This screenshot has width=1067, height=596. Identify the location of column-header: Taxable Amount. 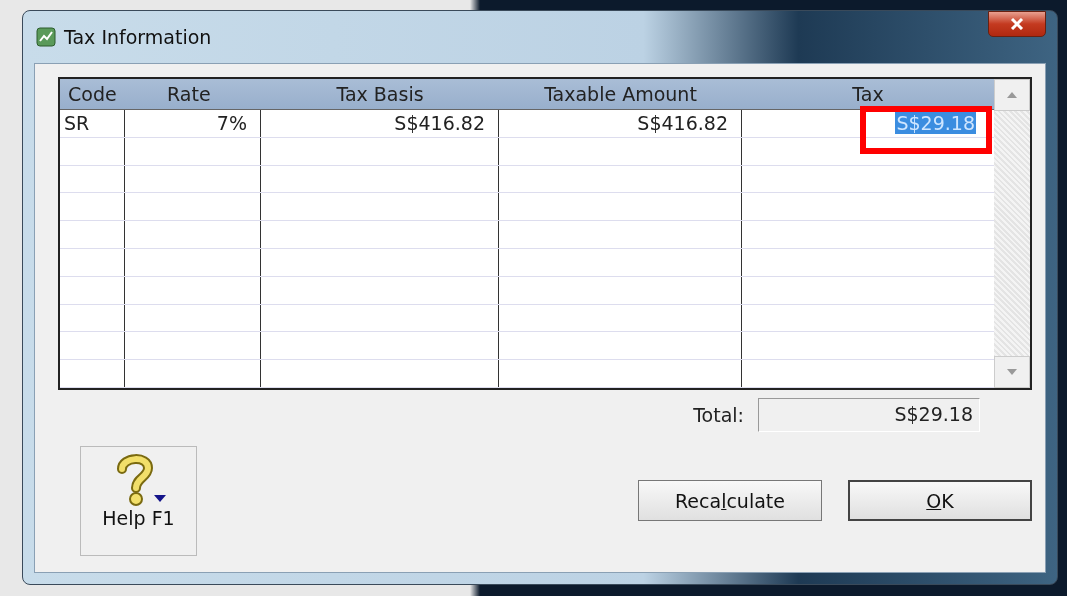
(620, 94).